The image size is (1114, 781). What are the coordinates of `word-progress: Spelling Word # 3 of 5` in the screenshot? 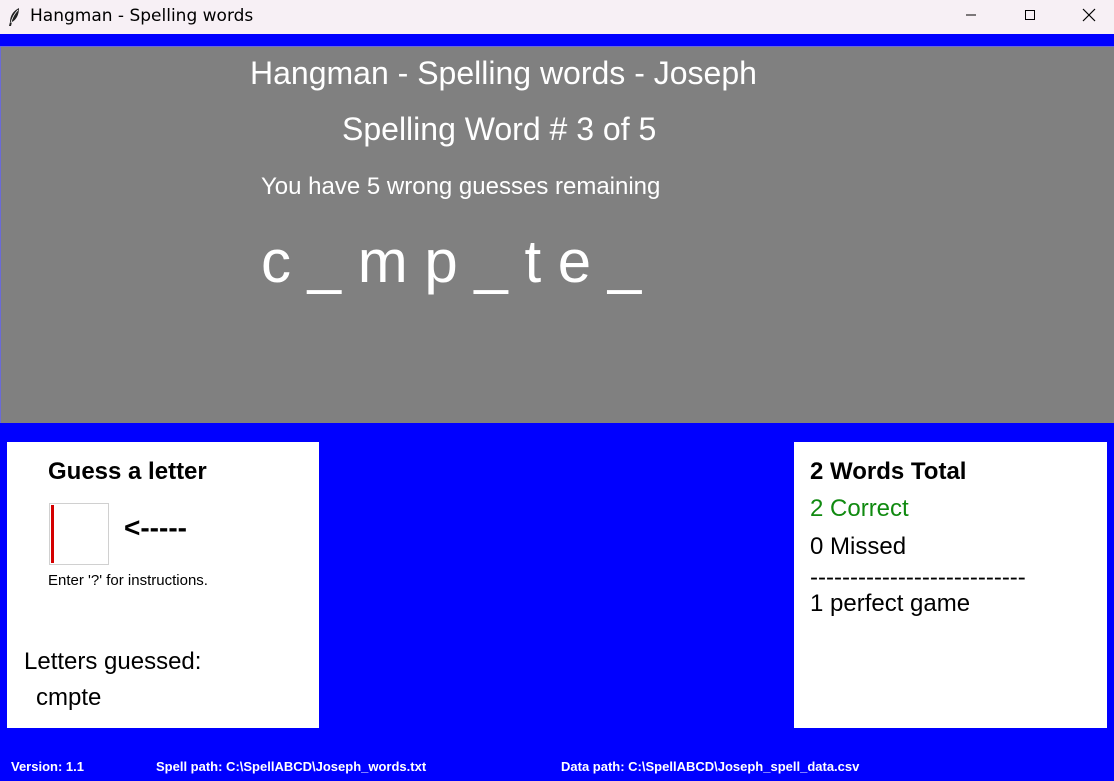 It's located at (499, 129).